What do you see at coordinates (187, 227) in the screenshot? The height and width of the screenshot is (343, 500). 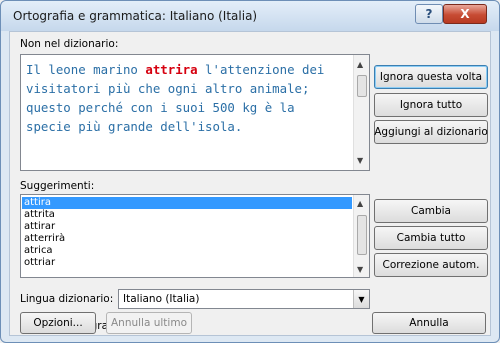 I see `suggestion-item: attirar` at bounding box center [187, 227].